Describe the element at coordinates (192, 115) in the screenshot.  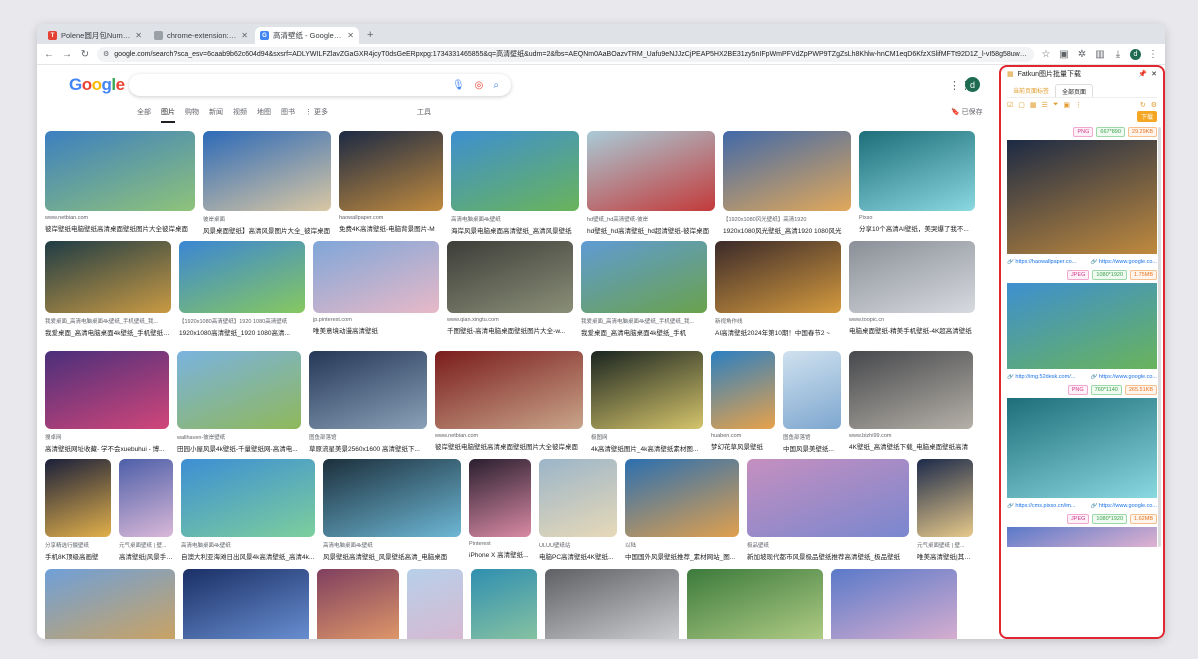
I see `search-tab: 购物` at that location.